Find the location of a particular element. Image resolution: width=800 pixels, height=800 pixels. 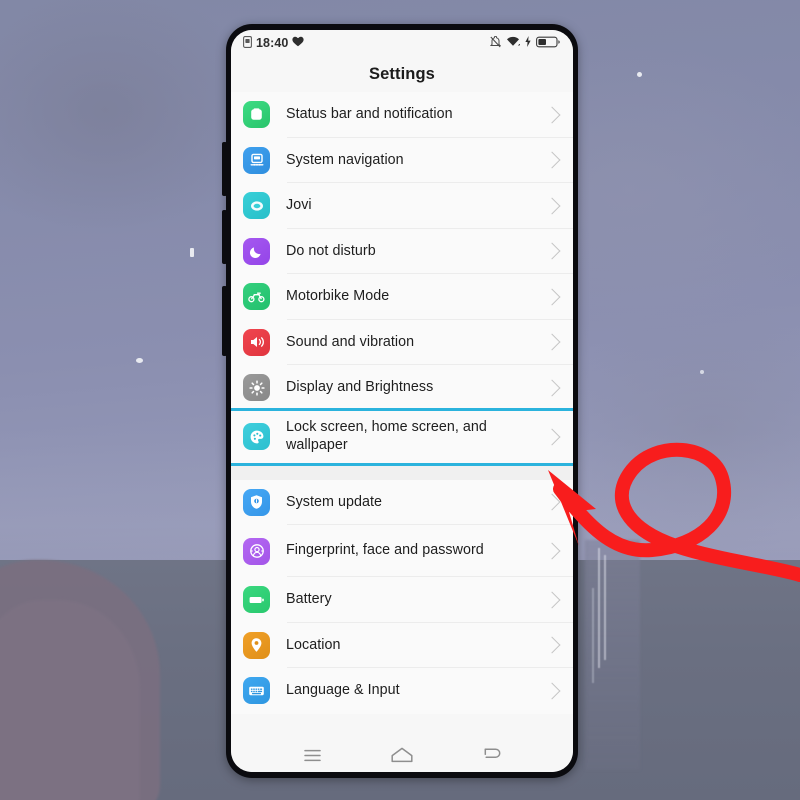

settings-row: Display and Brightness is located at coordinates (402, 388).